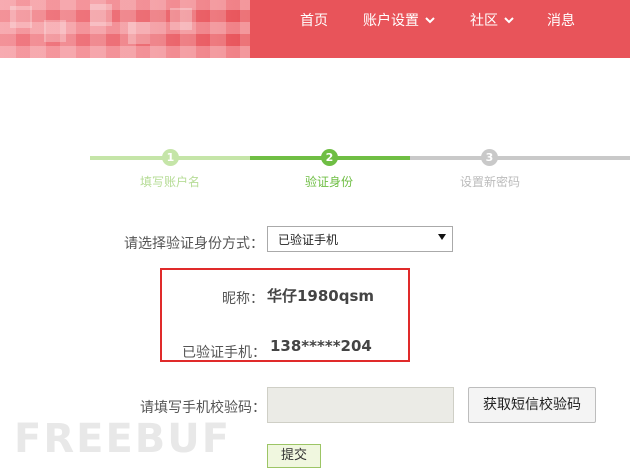 The height and width of the screenshot is (468, 630). What do you see at coordinates (360, 405) in the screenshot?
I see `sms-code-input` at bounding box center [360, 405].